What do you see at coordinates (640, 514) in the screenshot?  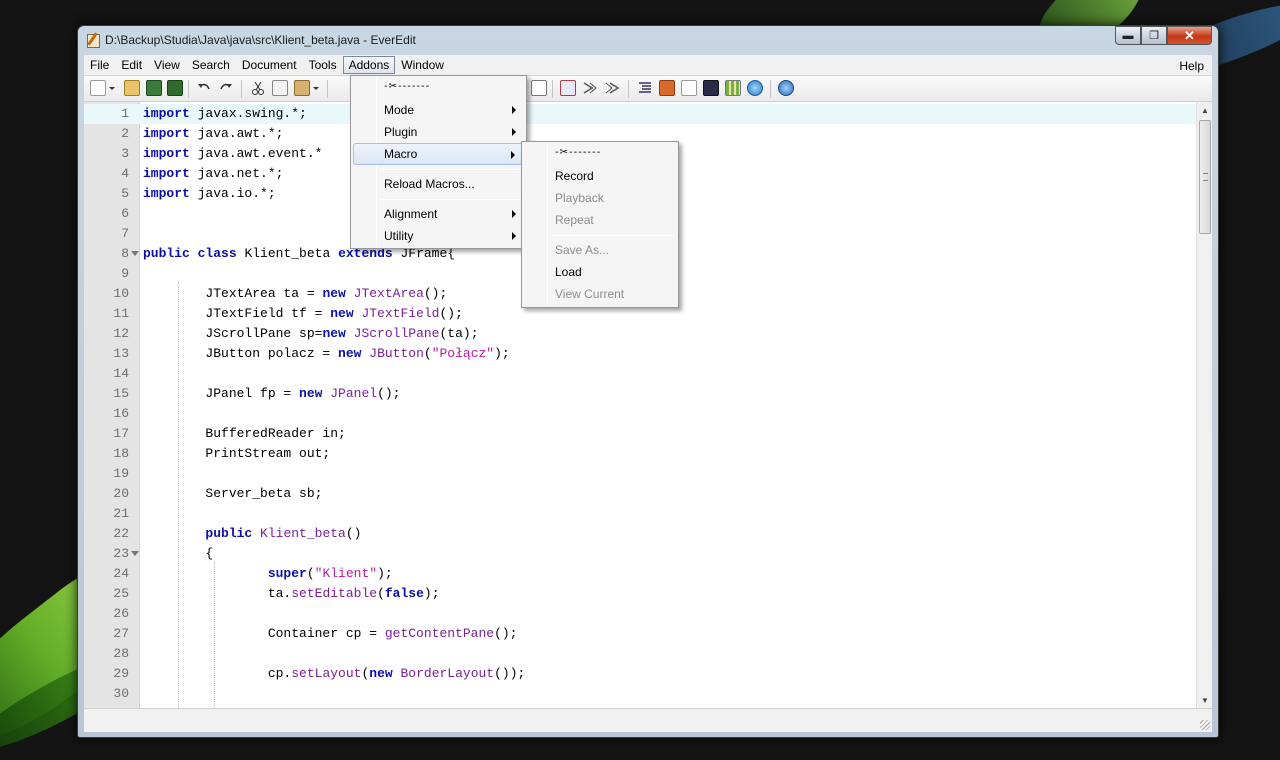 I see `code-line: 21` at bounding box center [640, 514].